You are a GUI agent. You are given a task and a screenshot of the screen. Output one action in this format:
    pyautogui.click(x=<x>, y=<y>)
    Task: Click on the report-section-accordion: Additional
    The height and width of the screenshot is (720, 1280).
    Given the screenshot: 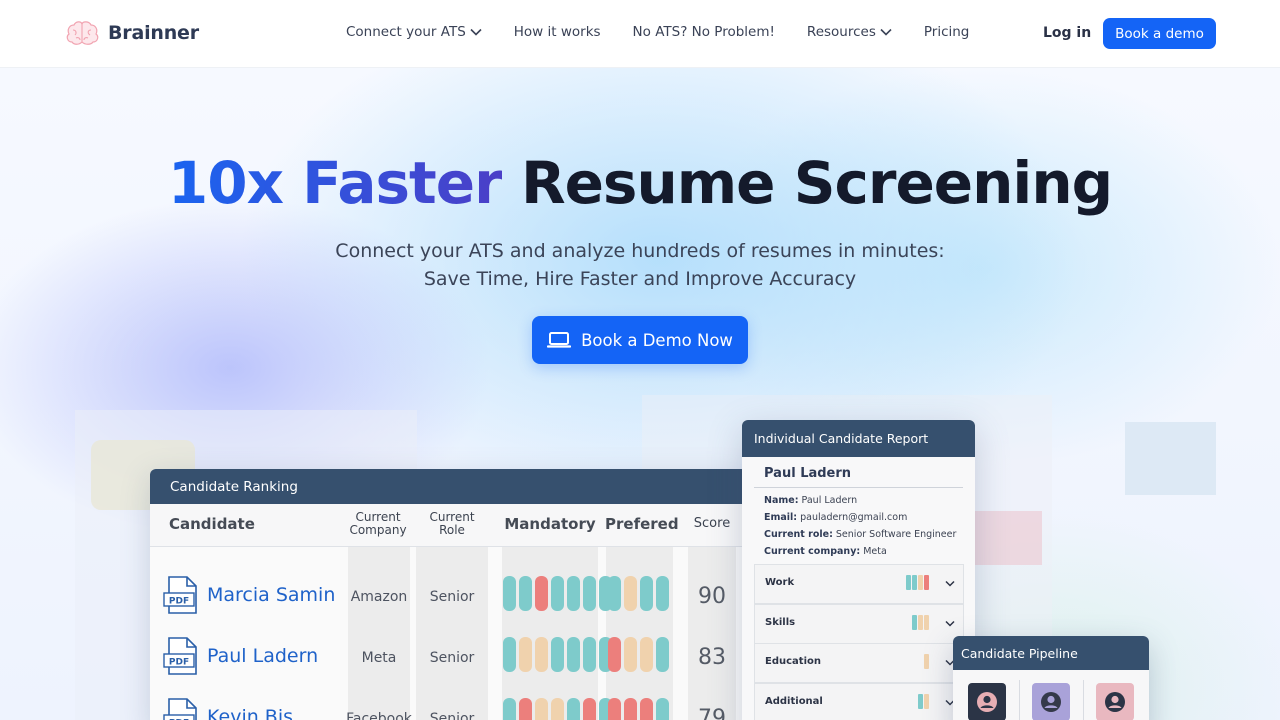 What is the action you would take?
    pyautogui.click(x=859, y=701)
    